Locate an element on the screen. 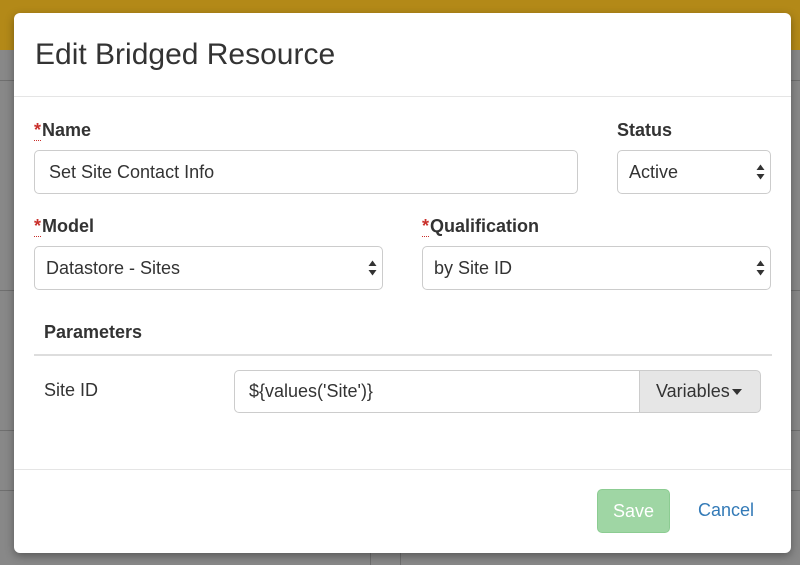  qualification-label: *Qualification is located at coordinates (481, 226).